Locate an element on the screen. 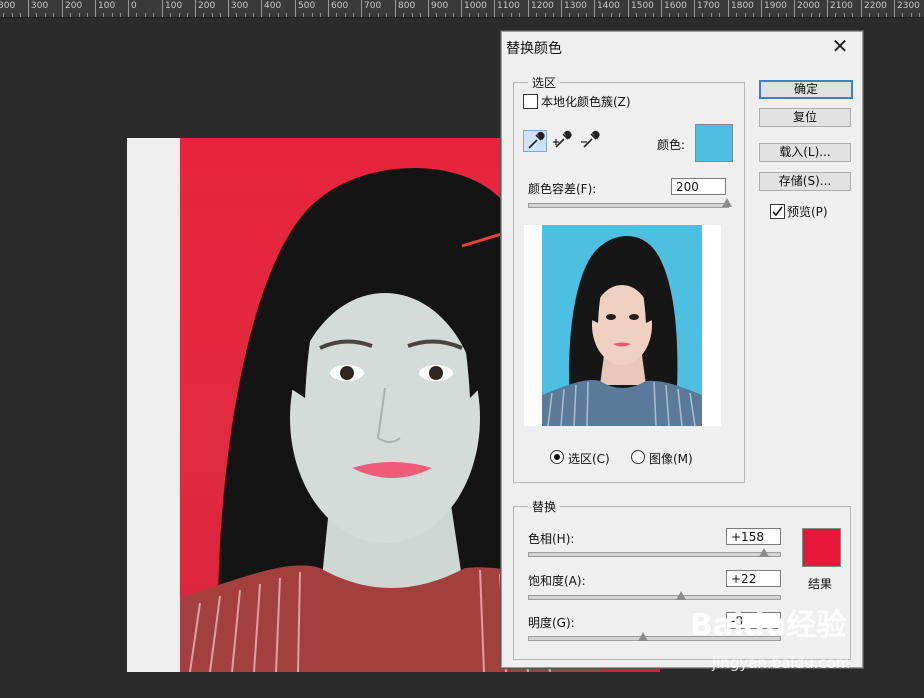  hue-slider-thumb is located at coordinates (763, 552).